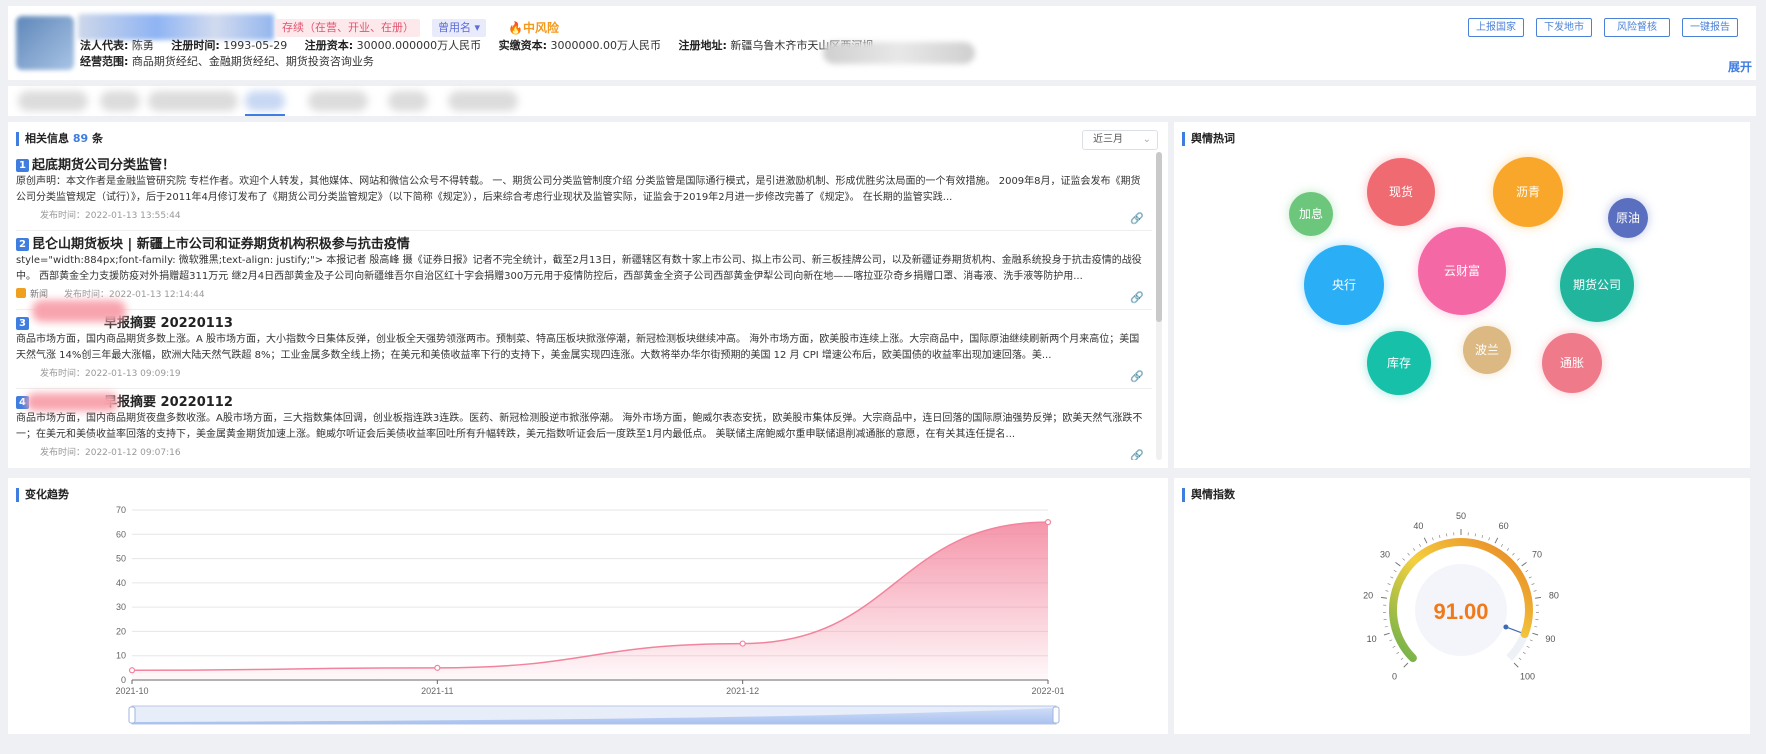  Describe the element at coordinates (515, 28) in the screenshot. I see `fire-icon: 🔥` at that location.